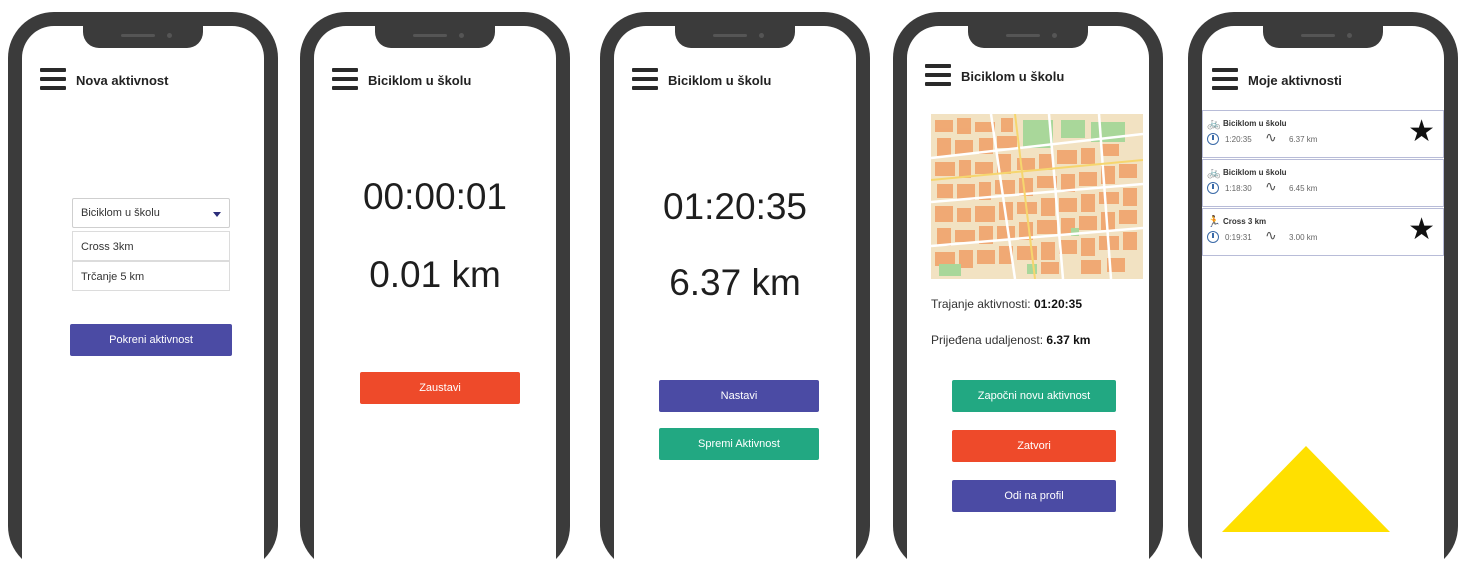  I want to click on activity-list-item: 🚲 Biciklom u školu 1:20:35 ∿ 6.37 km ★, so click(1323, 134).